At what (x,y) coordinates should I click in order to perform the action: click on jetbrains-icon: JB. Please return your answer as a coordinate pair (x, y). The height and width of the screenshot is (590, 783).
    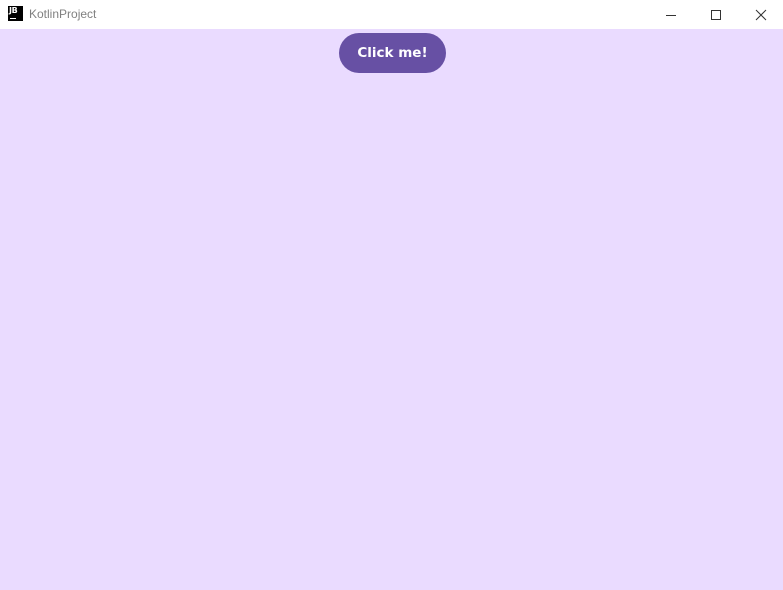
    Looking at the image, I should click on (15, 13).